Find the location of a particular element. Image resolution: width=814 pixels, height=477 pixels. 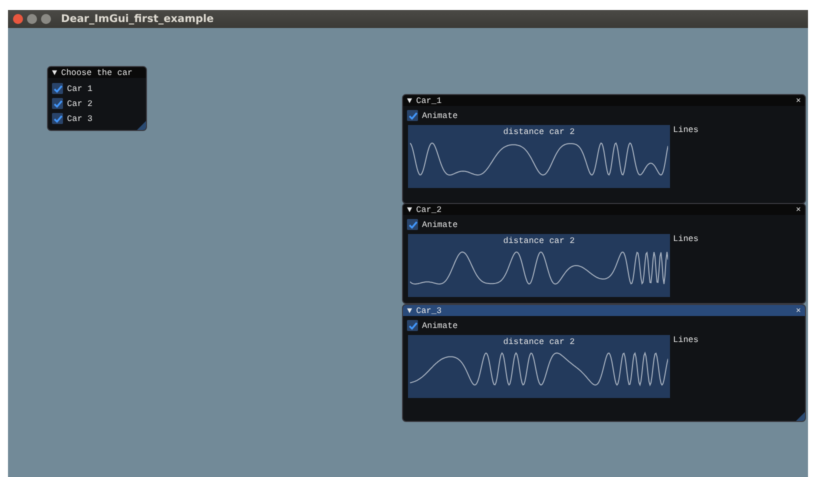

window-title: Car_2 is located at coordinates (429, 209).